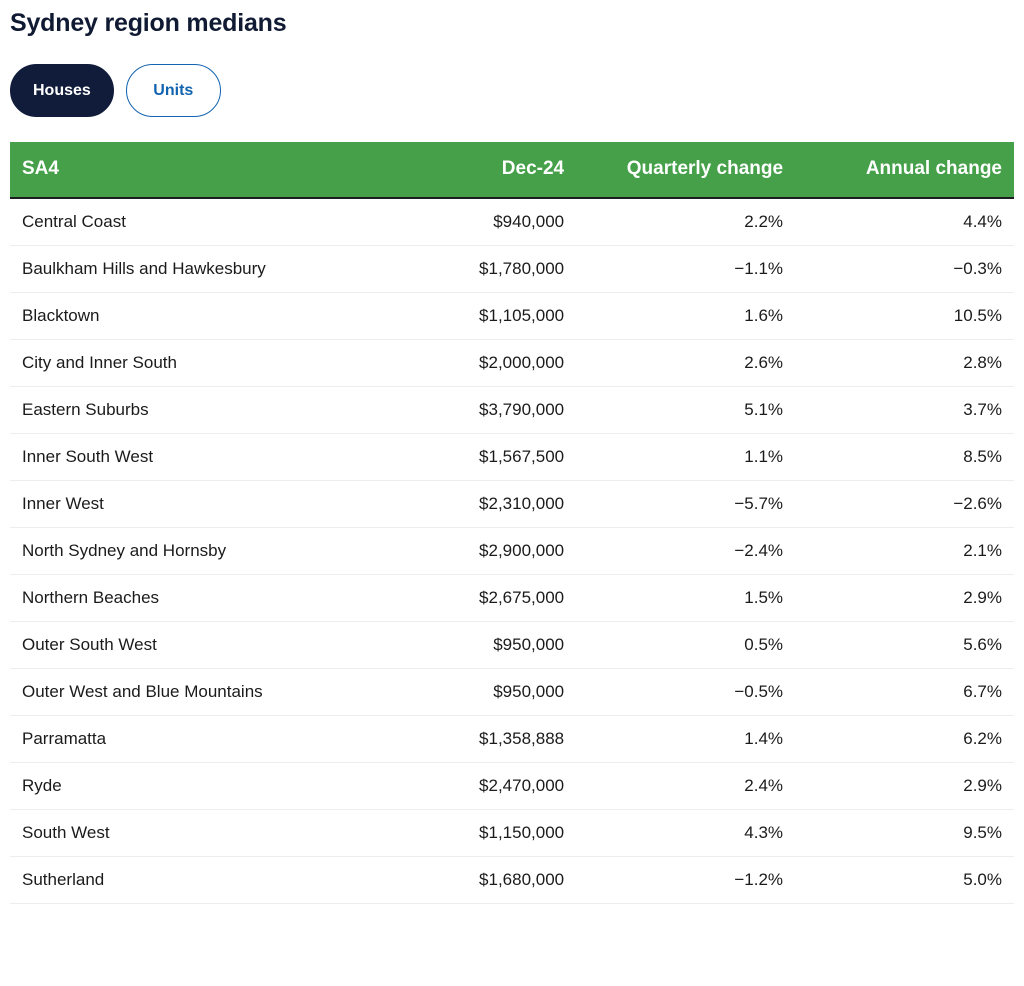  Describe the element at coordinates (904, 833) in the screenshot. I see `cell-annual-change: 9.5%` at that location.